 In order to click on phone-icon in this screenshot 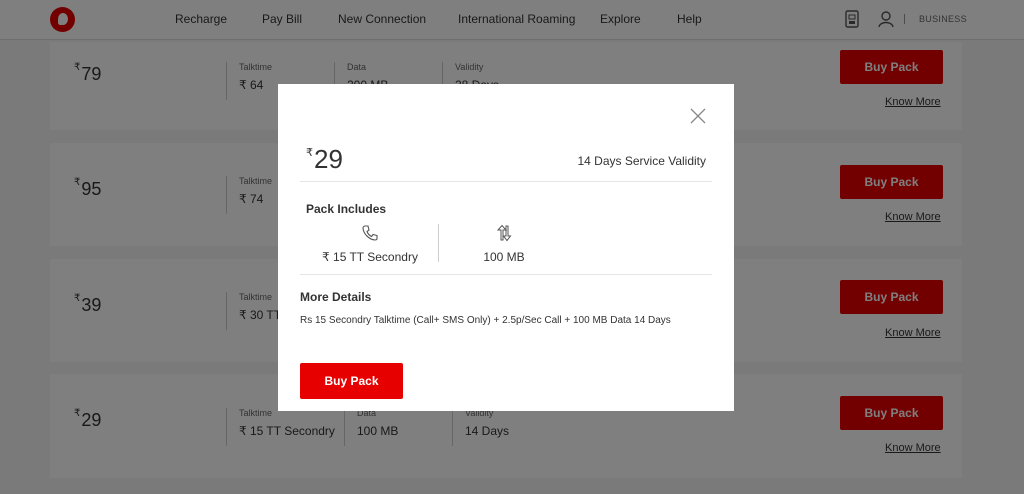, I will do `click(370, 233)`.